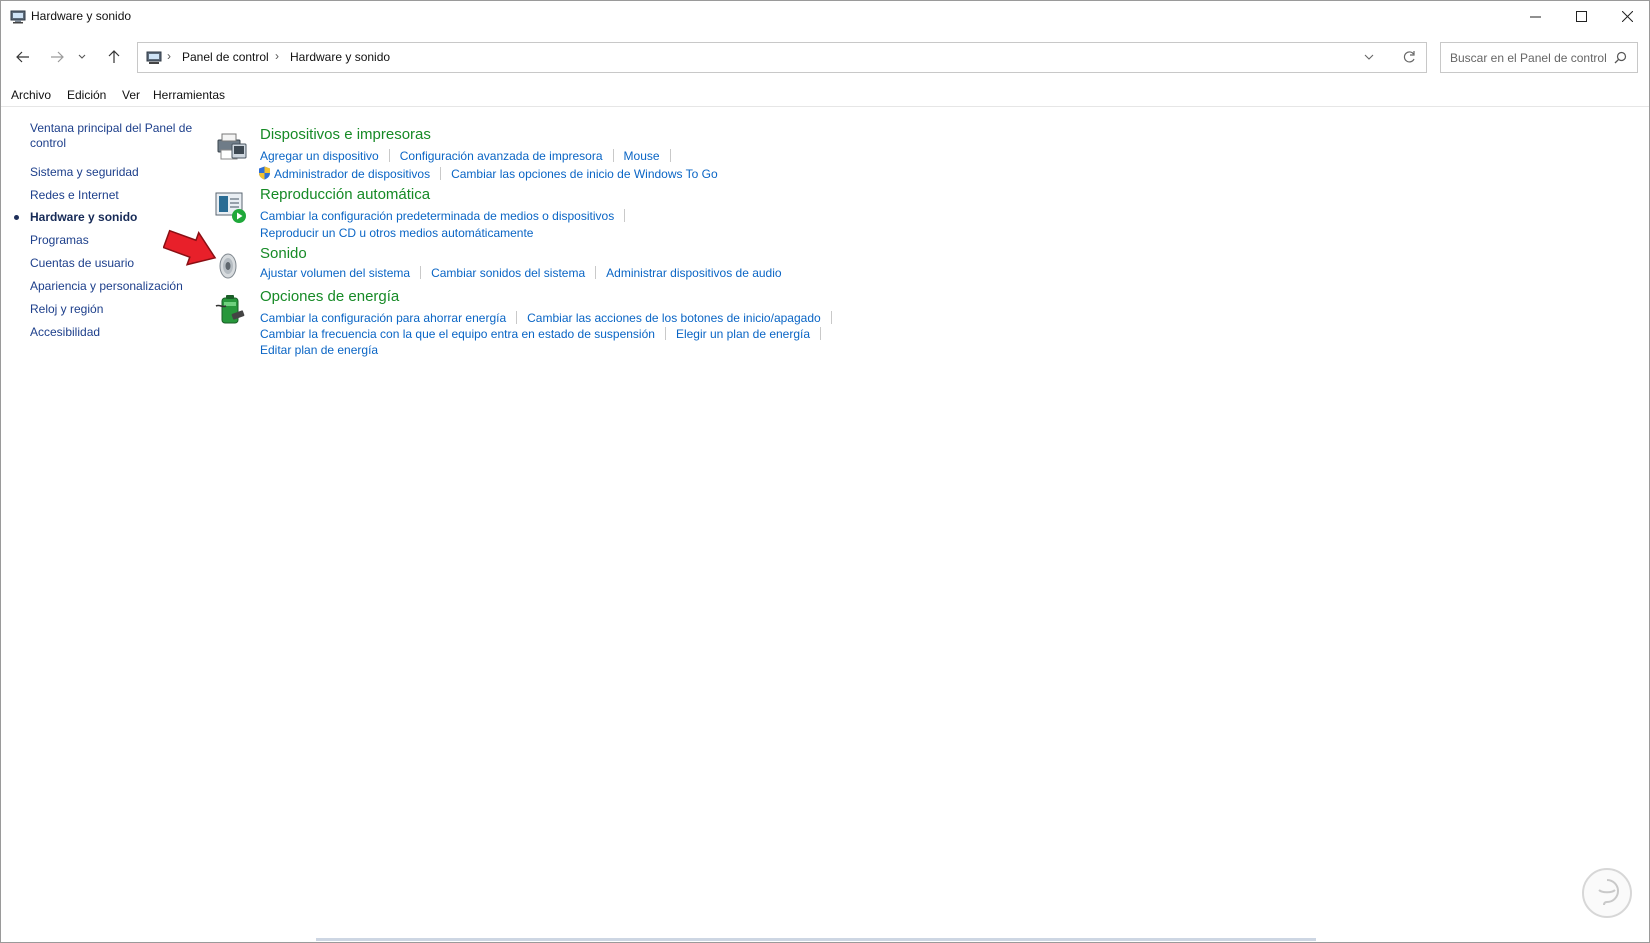  I want to click on sidebar-item-home: Ventana principal del Panel de control, so click(112, 136).